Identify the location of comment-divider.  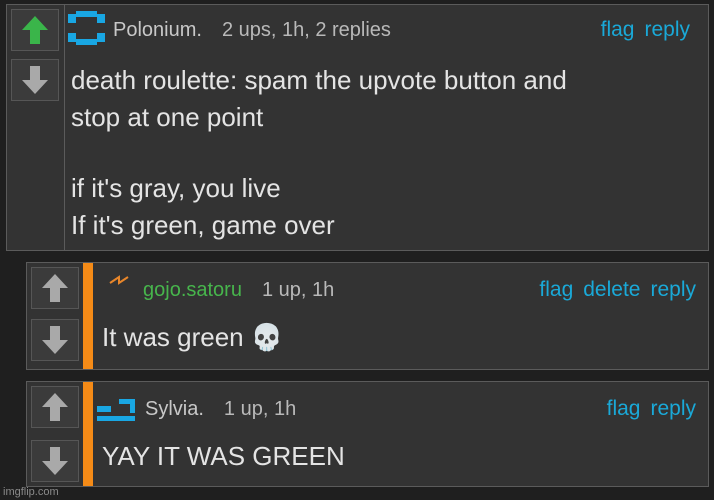
(64, 127).